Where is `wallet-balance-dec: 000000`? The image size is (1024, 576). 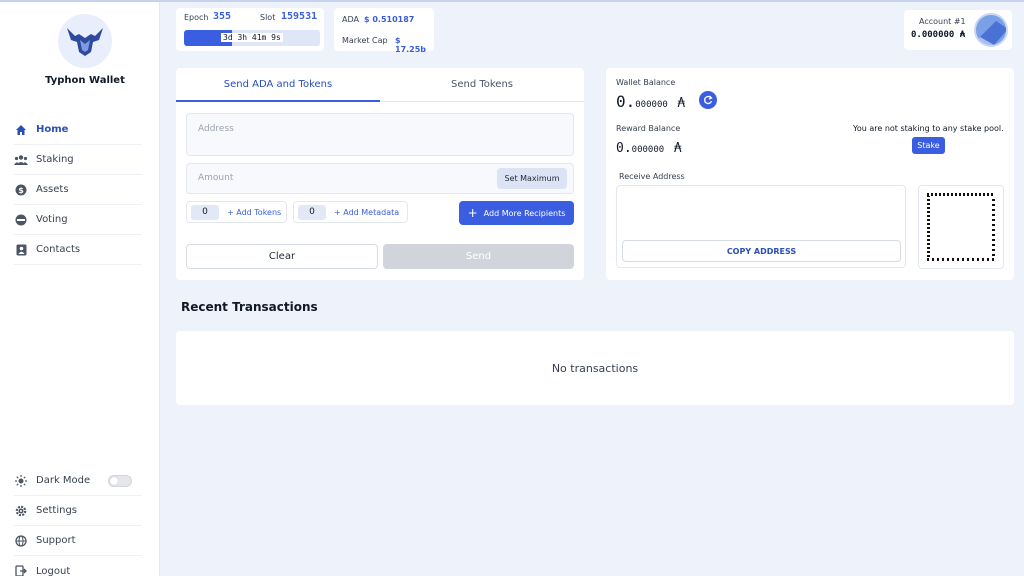 wallet-balance-dec: 000000 is located at coordinates (651, 105).